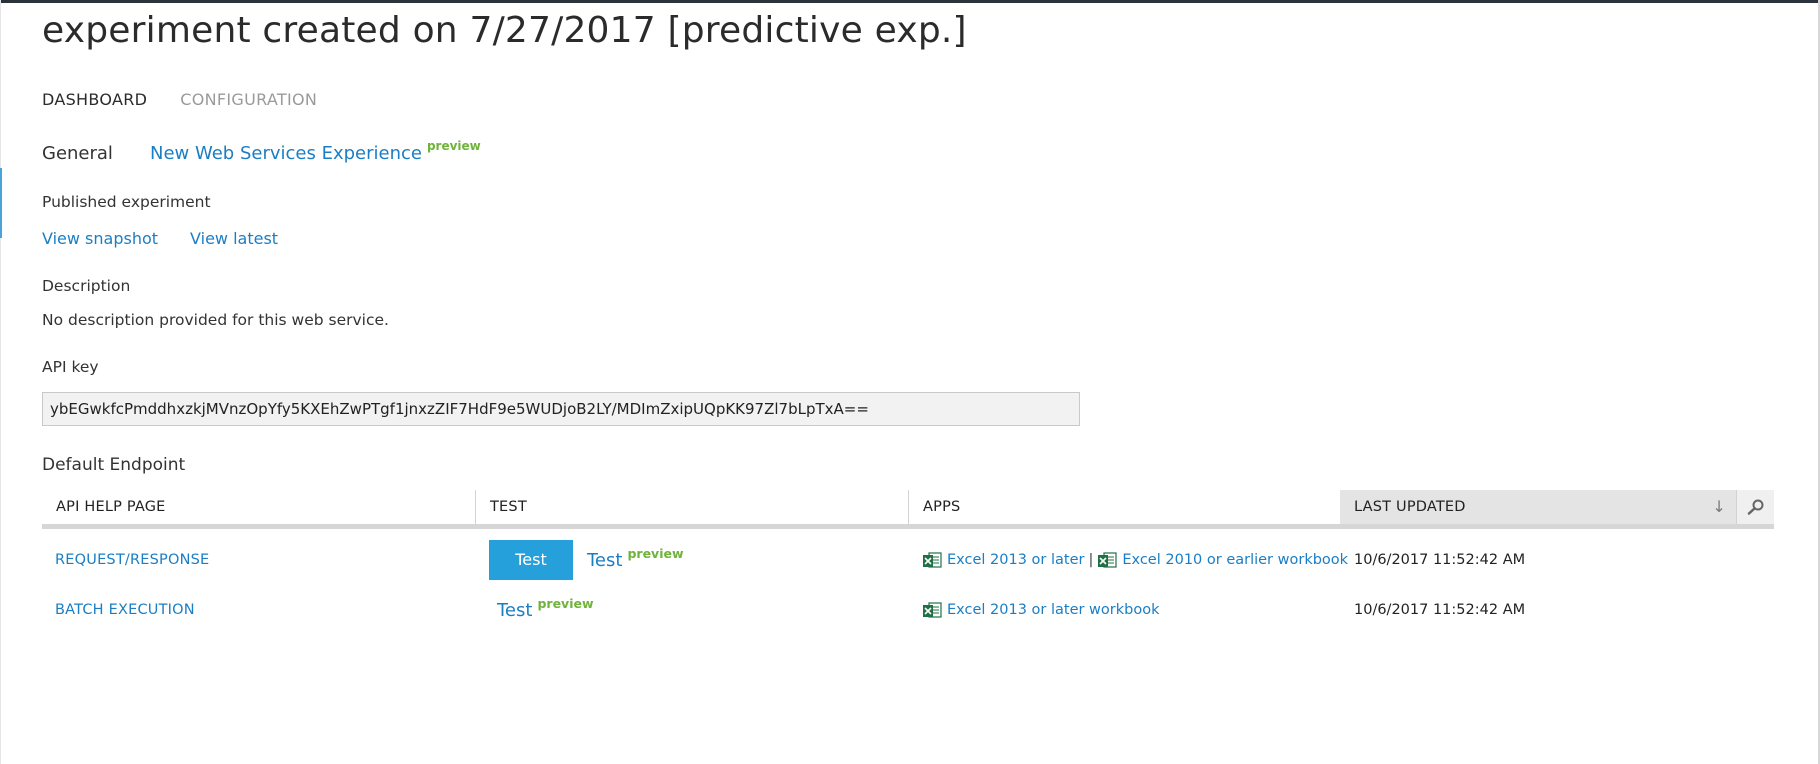  What do you see at coordinates (100, 238) in the screenshot?
I see `view-snapshot-link: View snapshot` at bounding box center [100, 238].